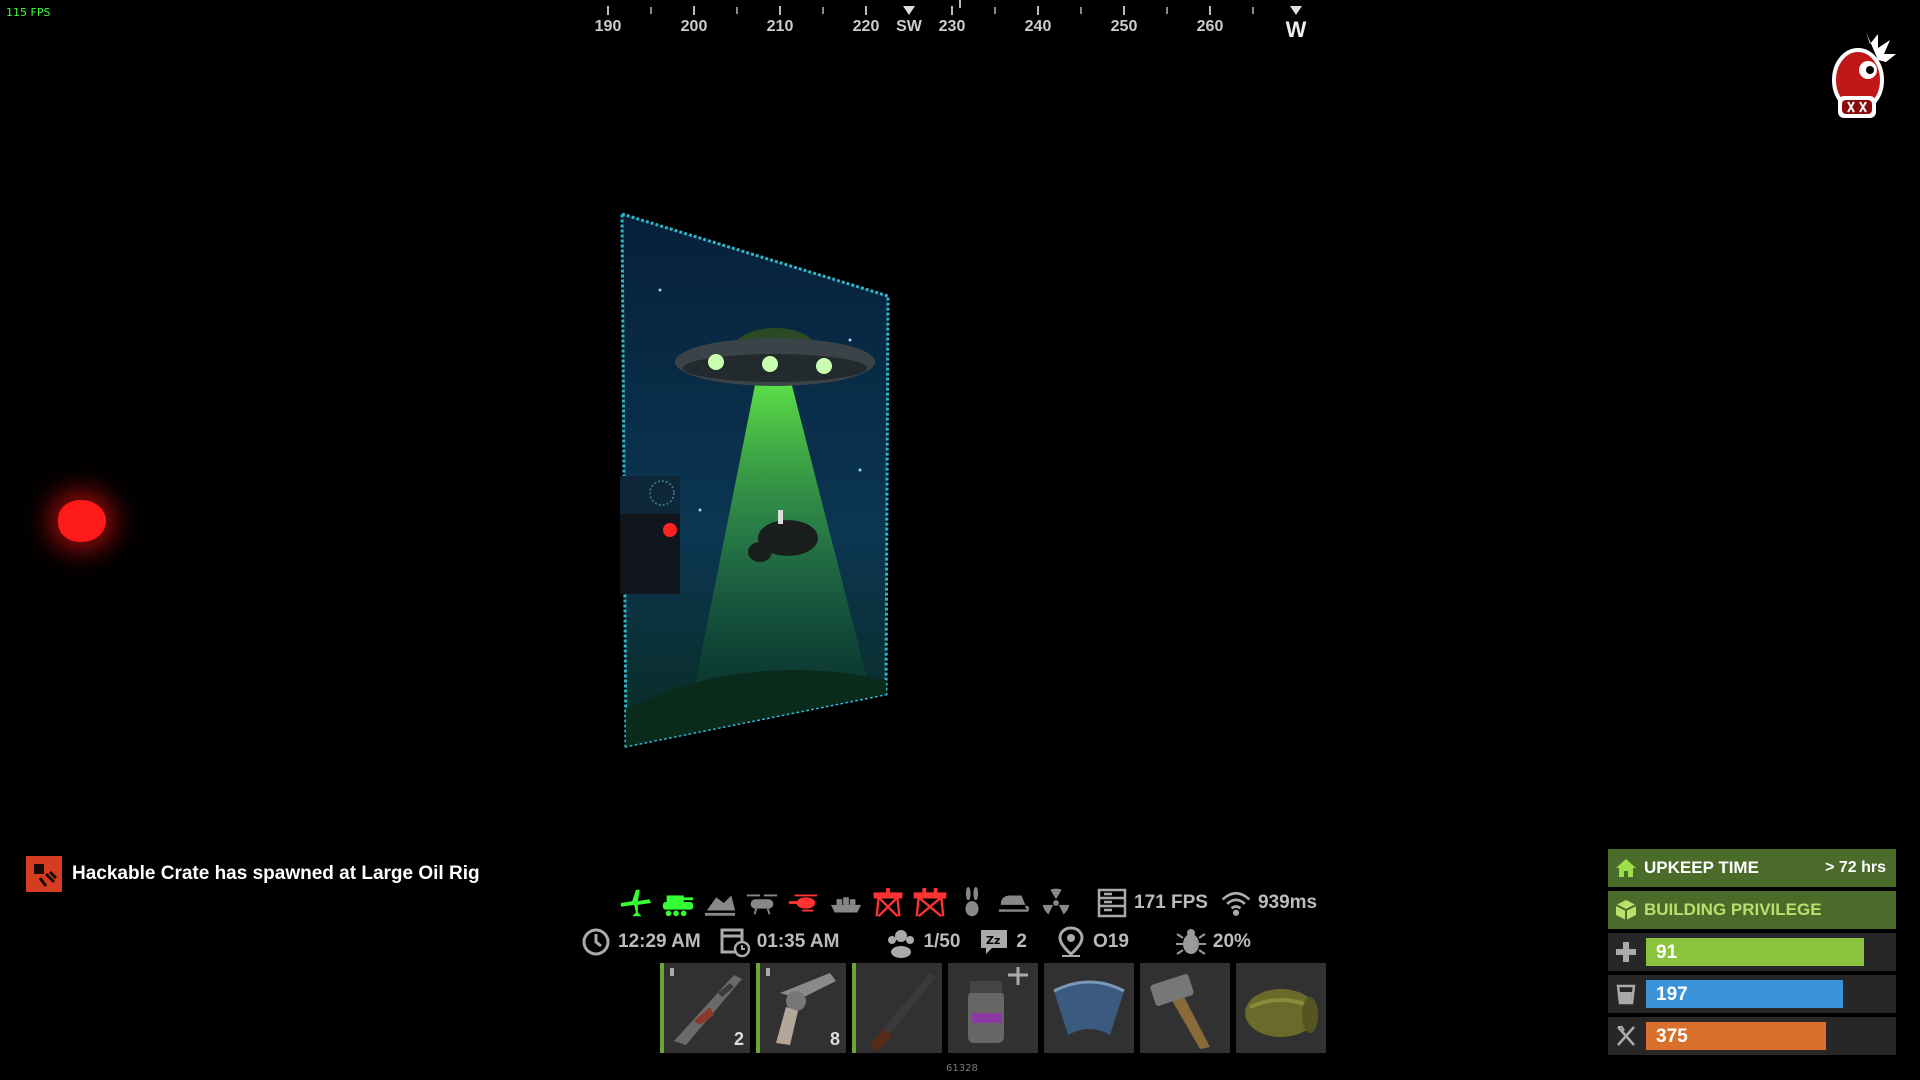 The height and width of the screenshot is (1080, 1920). I want to click on svg-text: Zz, so click(993, 940).